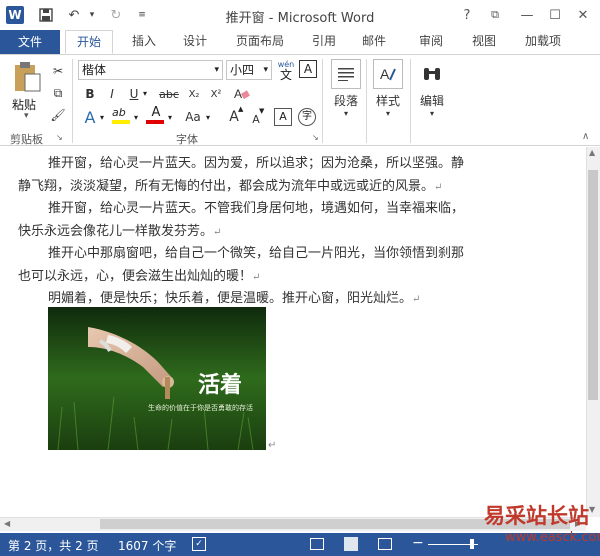 The height and width of the screenshot is (556, 600). Describe the element at coordinates (58, 93) in the screenshot. I see `copy-icon: ⧉` at that location.